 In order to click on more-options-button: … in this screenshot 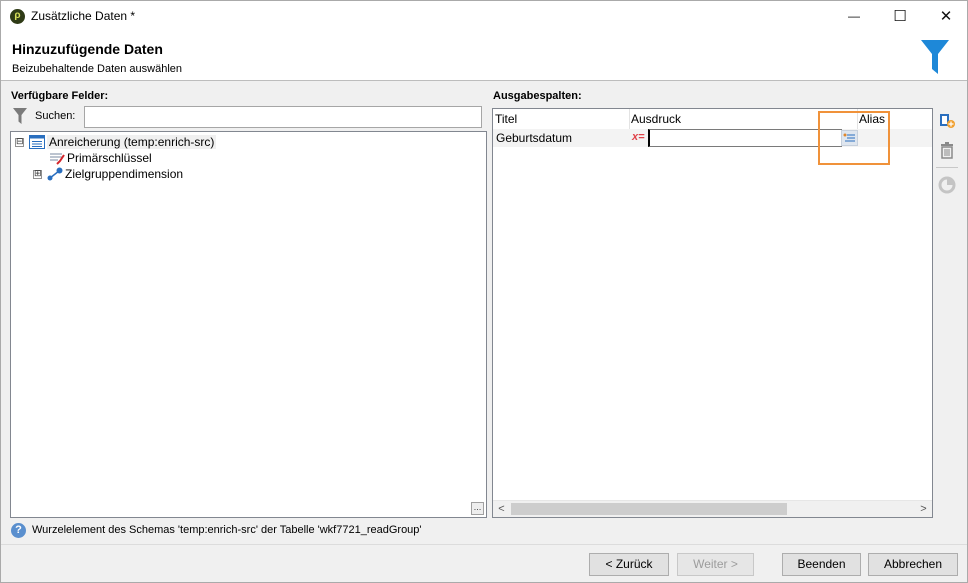, I will do `click(477, 508)`.